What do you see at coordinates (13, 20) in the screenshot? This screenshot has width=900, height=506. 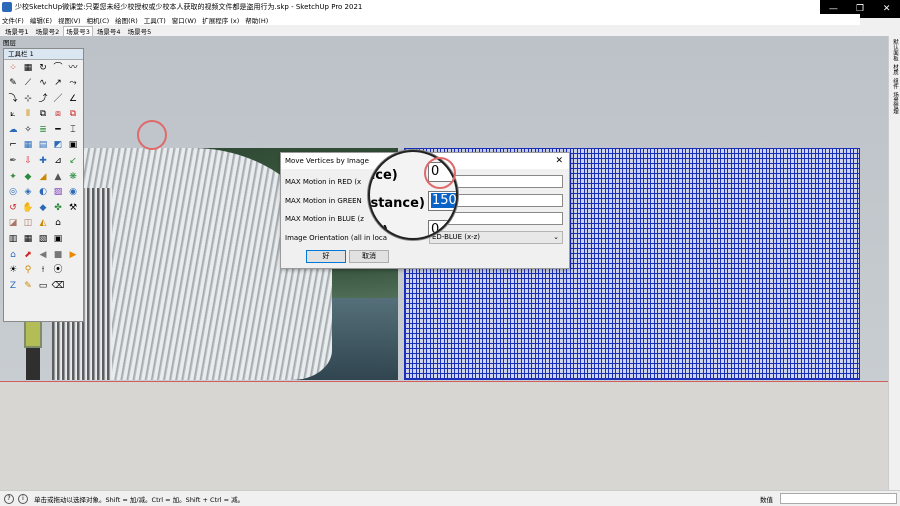 I see `menu-file: 文件(F)` at bounding box center [13, 20].